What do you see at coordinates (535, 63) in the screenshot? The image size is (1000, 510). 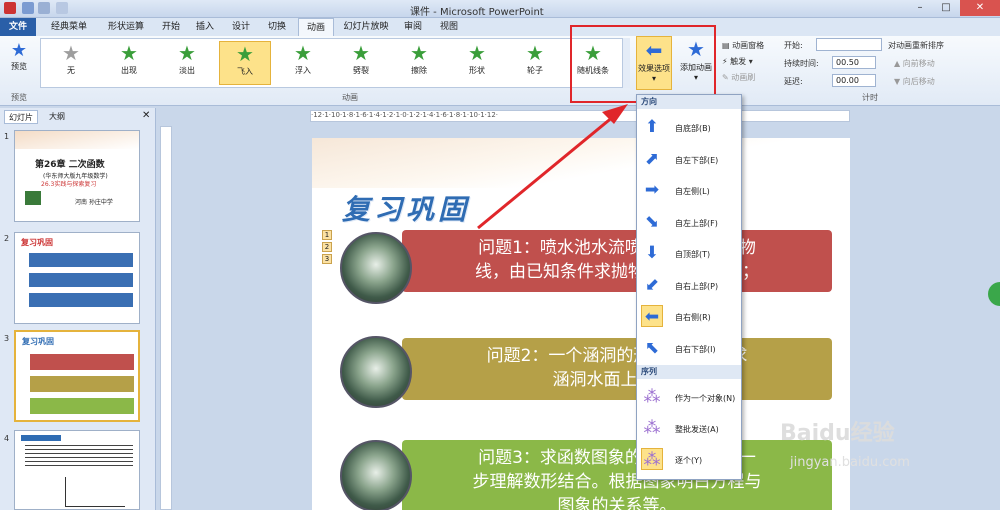 I see `animation-option: ★ 轮子` at bounding box center [535, 63].